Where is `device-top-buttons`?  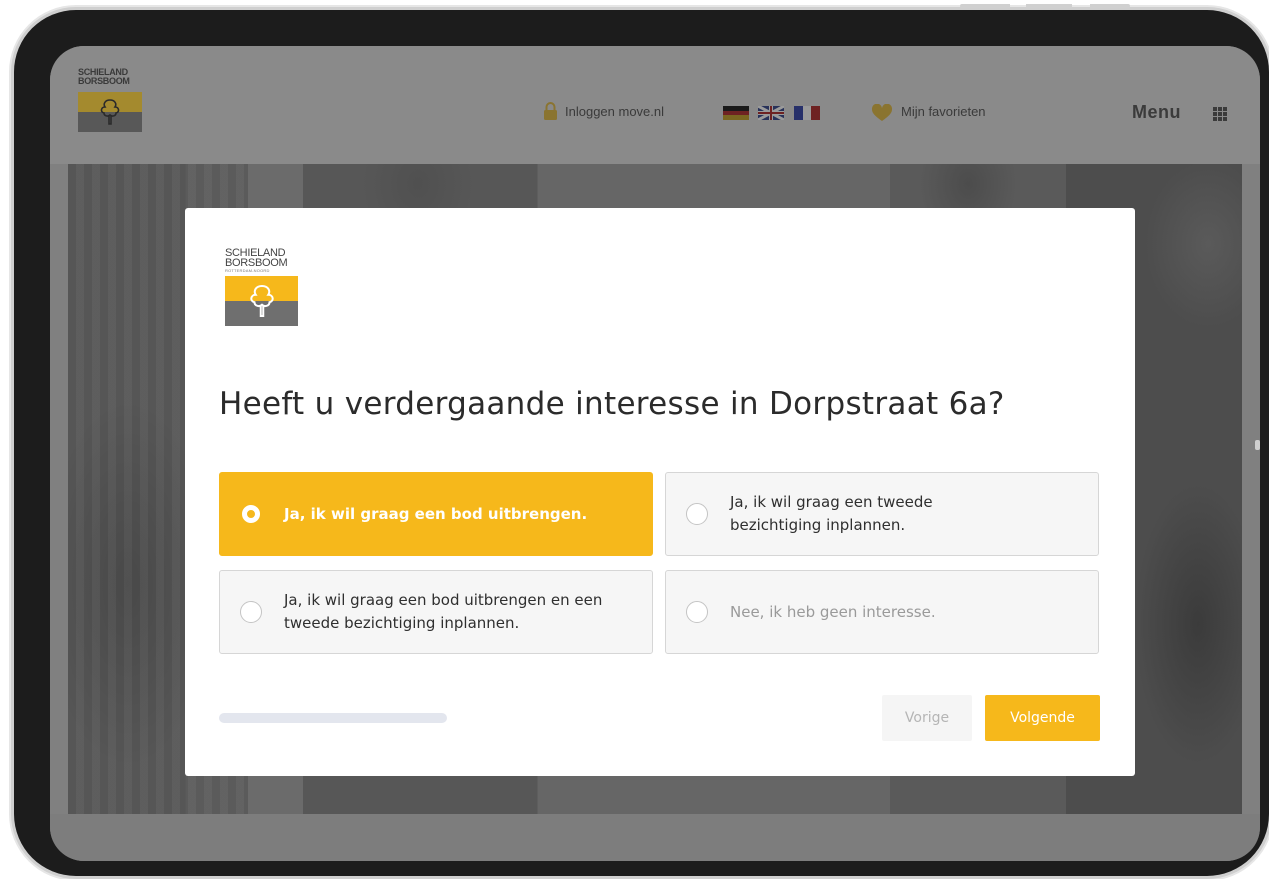
device-top-buttons is located at coordinates (1045, 6).